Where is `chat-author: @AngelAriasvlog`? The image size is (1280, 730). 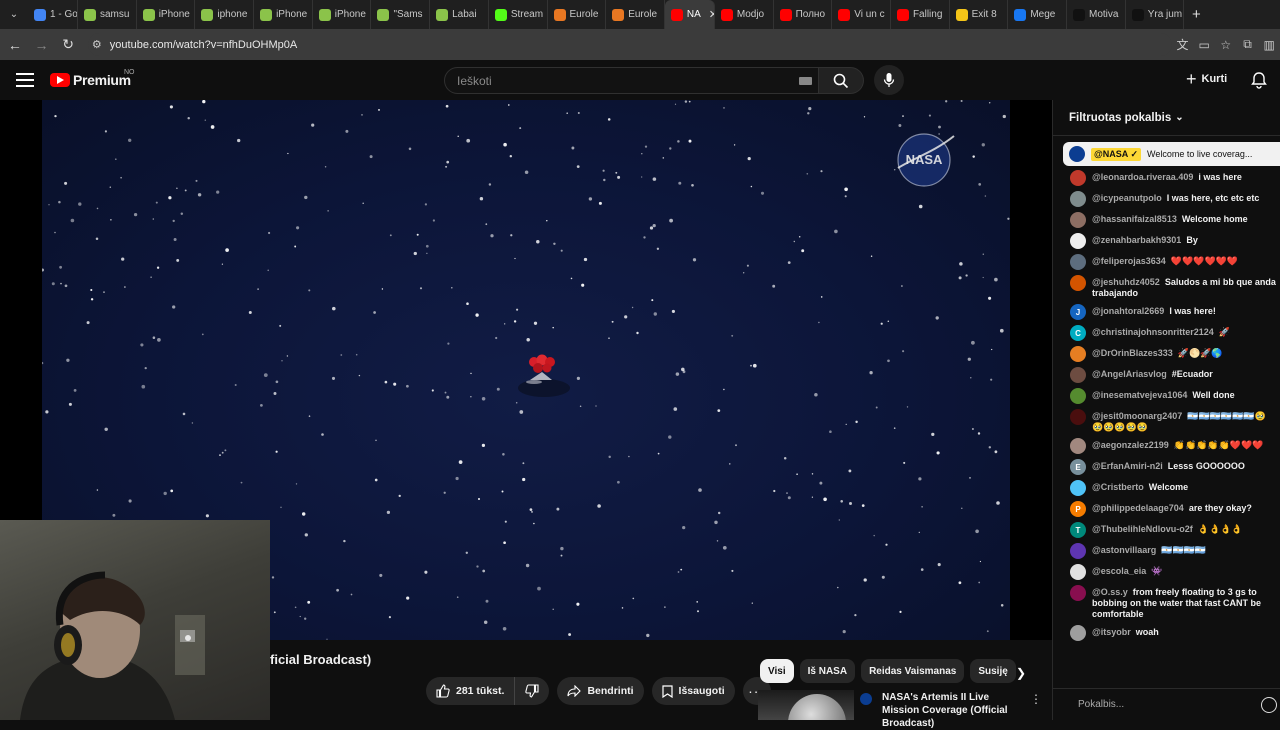 chat-author: @AngelAriasvlog is located at coordinates (1129, 374).